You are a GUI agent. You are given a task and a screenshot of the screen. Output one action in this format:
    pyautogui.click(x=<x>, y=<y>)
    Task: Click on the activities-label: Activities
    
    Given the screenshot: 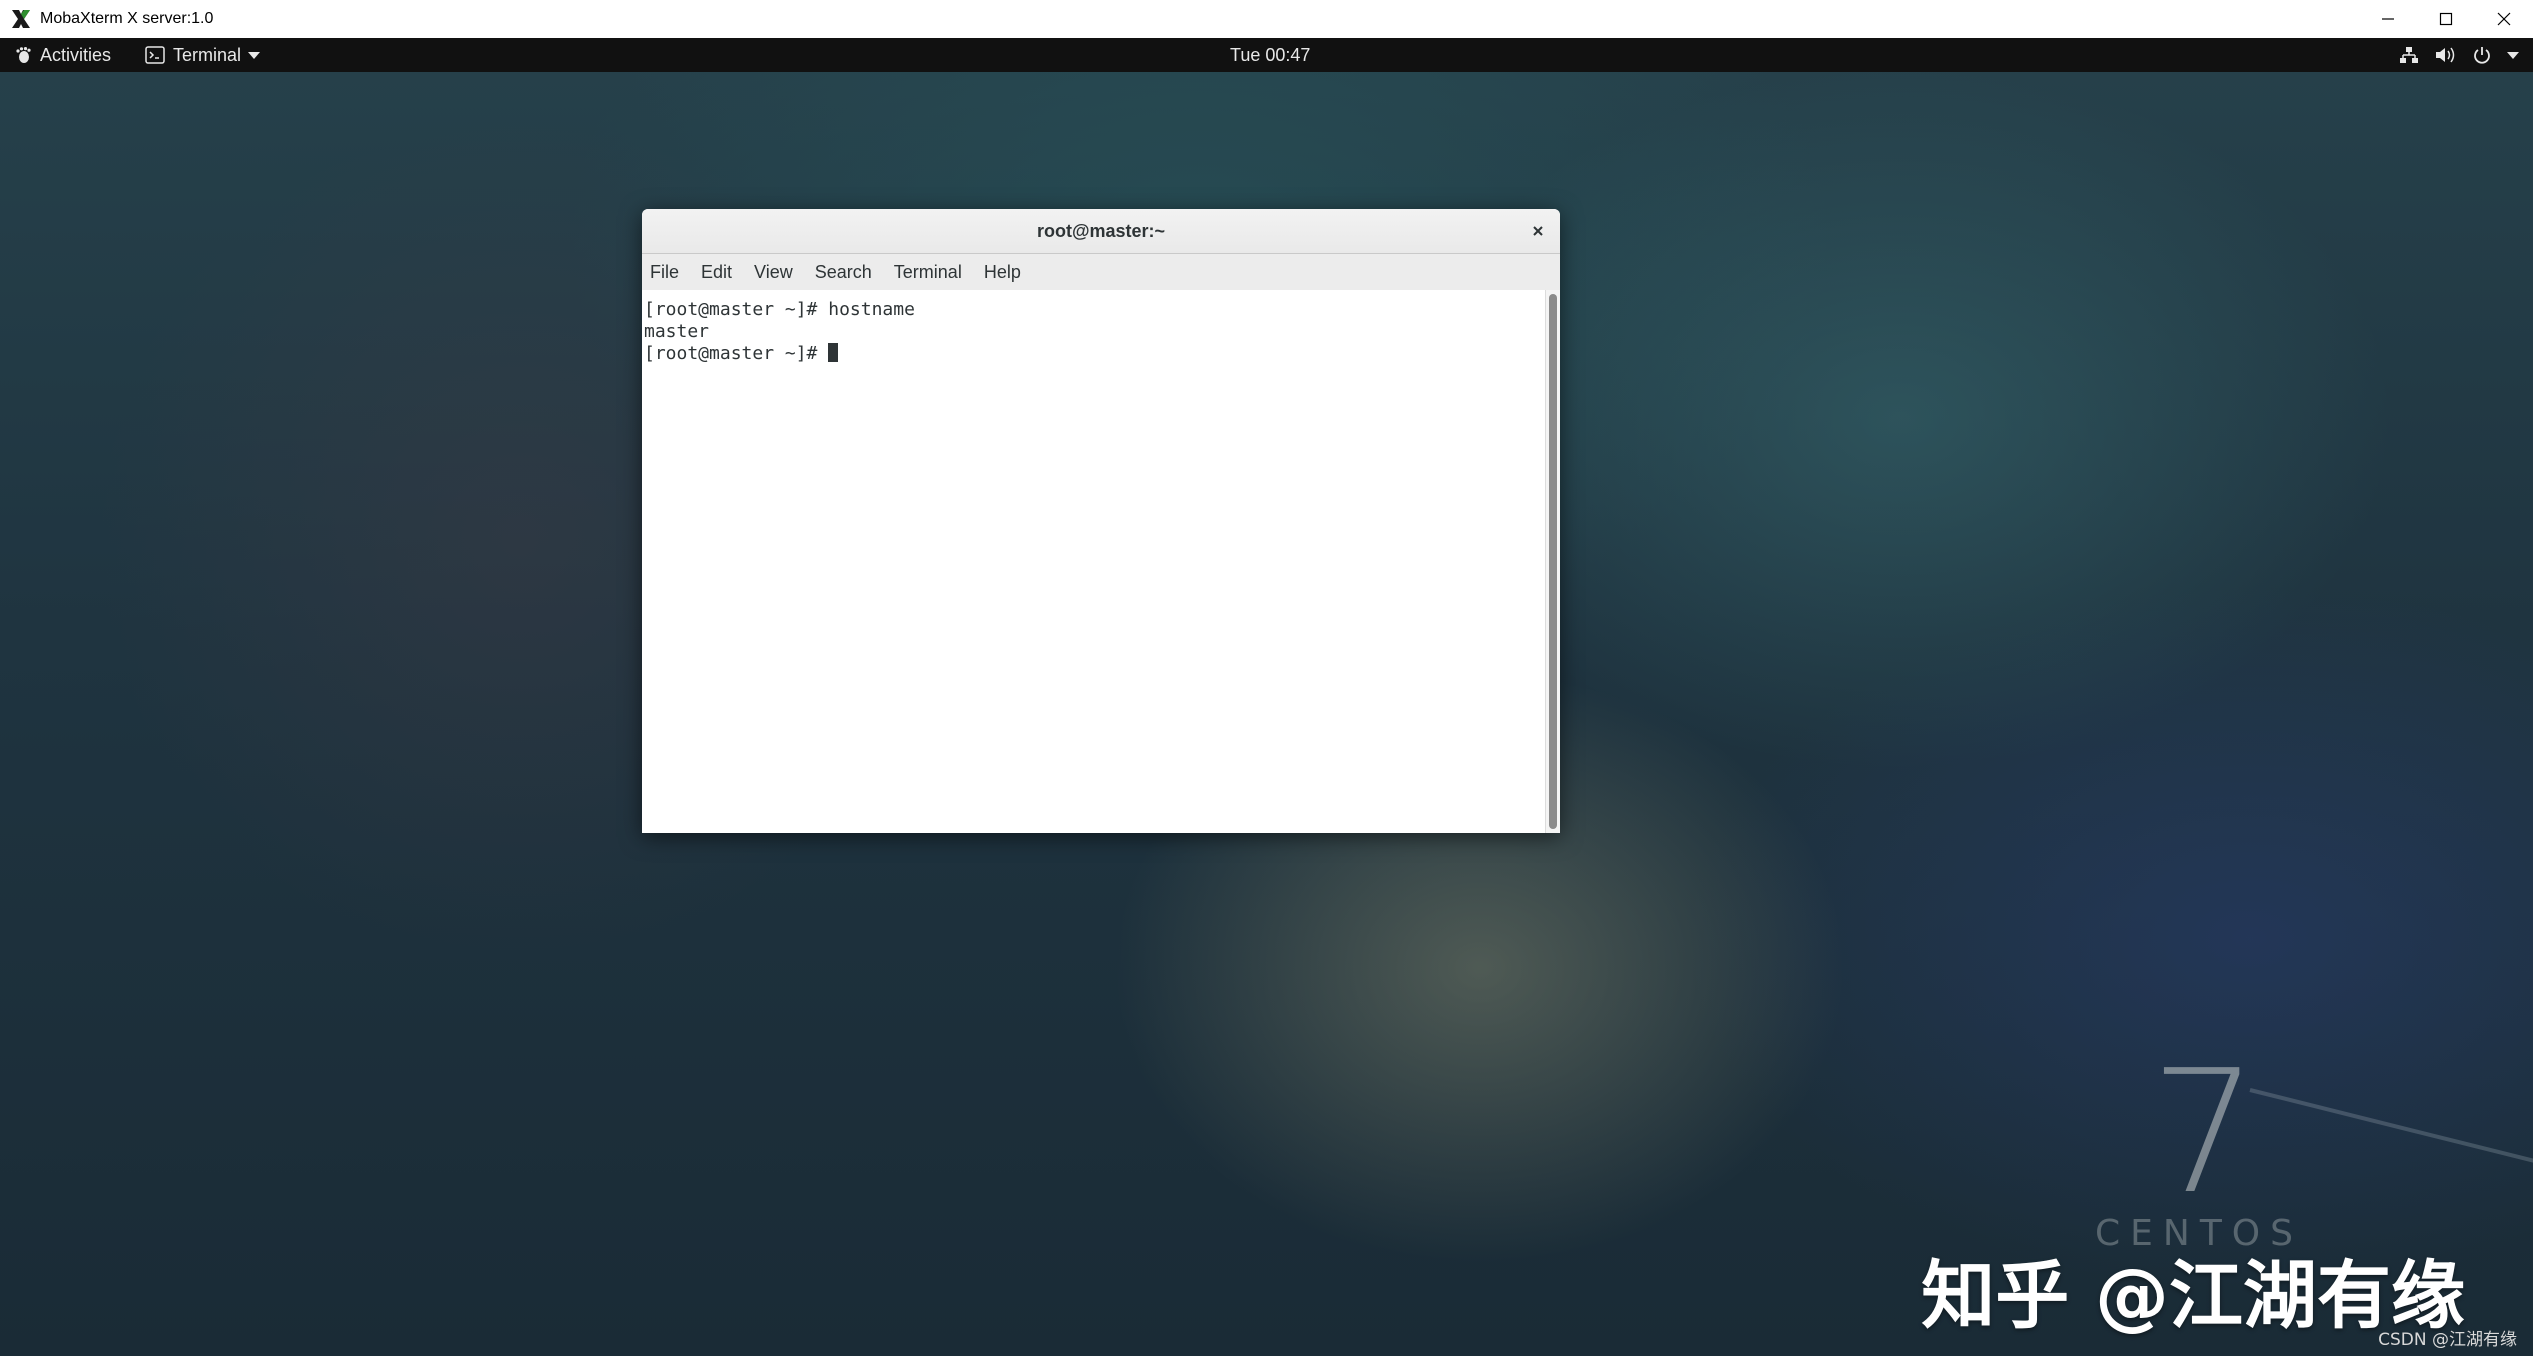 What is the action you would take?
    pyautogui.click(x=76, y=54)
    